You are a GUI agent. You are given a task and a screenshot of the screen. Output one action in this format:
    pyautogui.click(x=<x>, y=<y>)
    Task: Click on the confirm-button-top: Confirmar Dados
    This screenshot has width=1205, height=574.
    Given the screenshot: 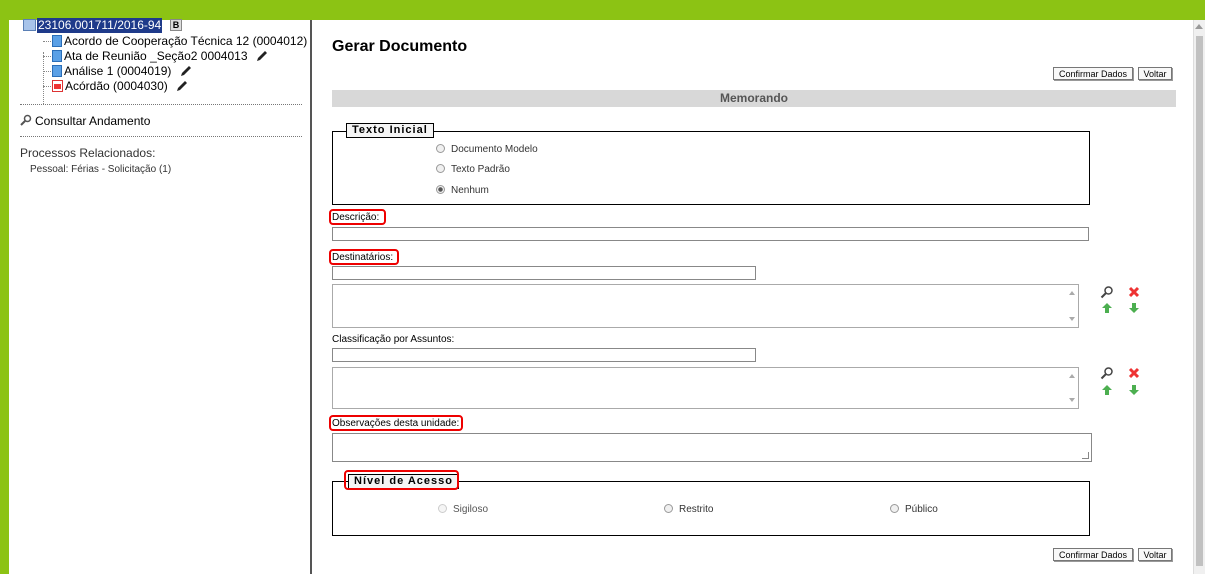 What is the action you would take?
    pyautogui.click(x=1093, y=73)
    